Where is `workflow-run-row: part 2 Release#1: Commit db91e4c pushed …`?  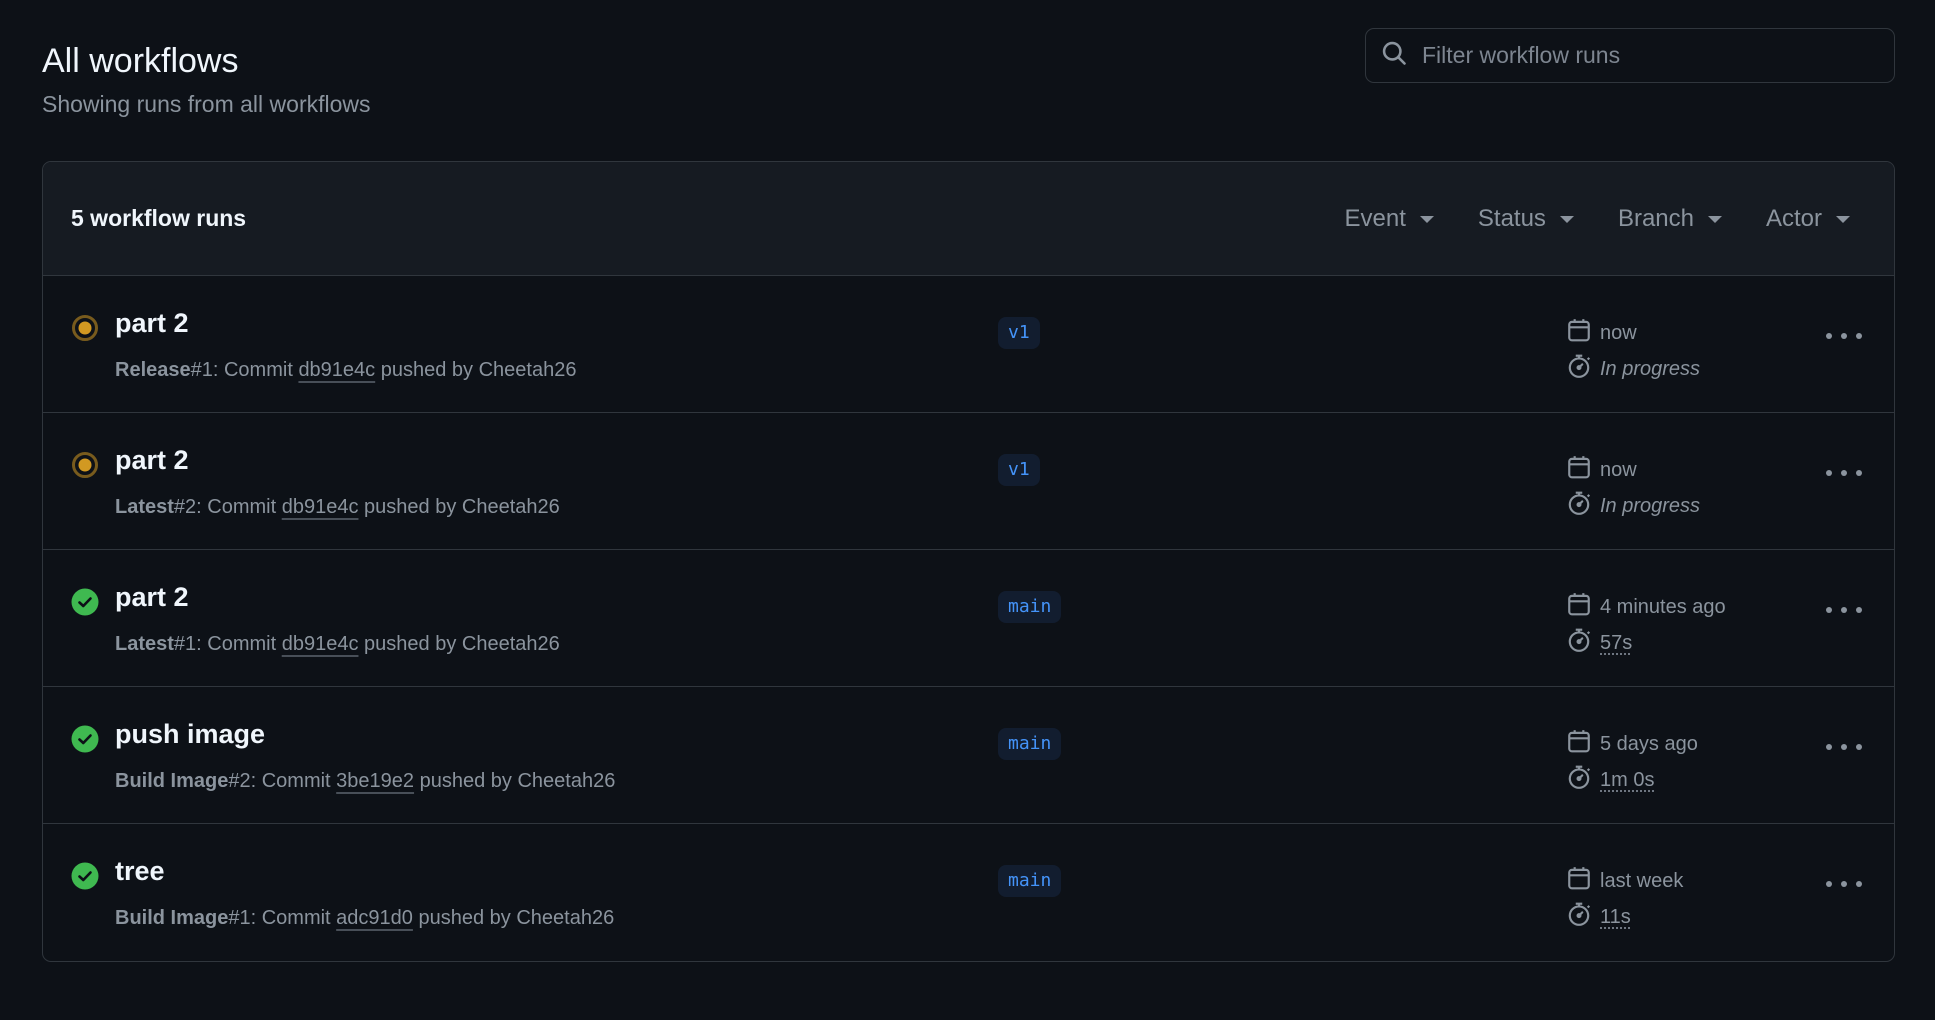
workflow-run-row: part 2 Release#1: Commit db91e4c pushed … is located at coordinates (968, 344).